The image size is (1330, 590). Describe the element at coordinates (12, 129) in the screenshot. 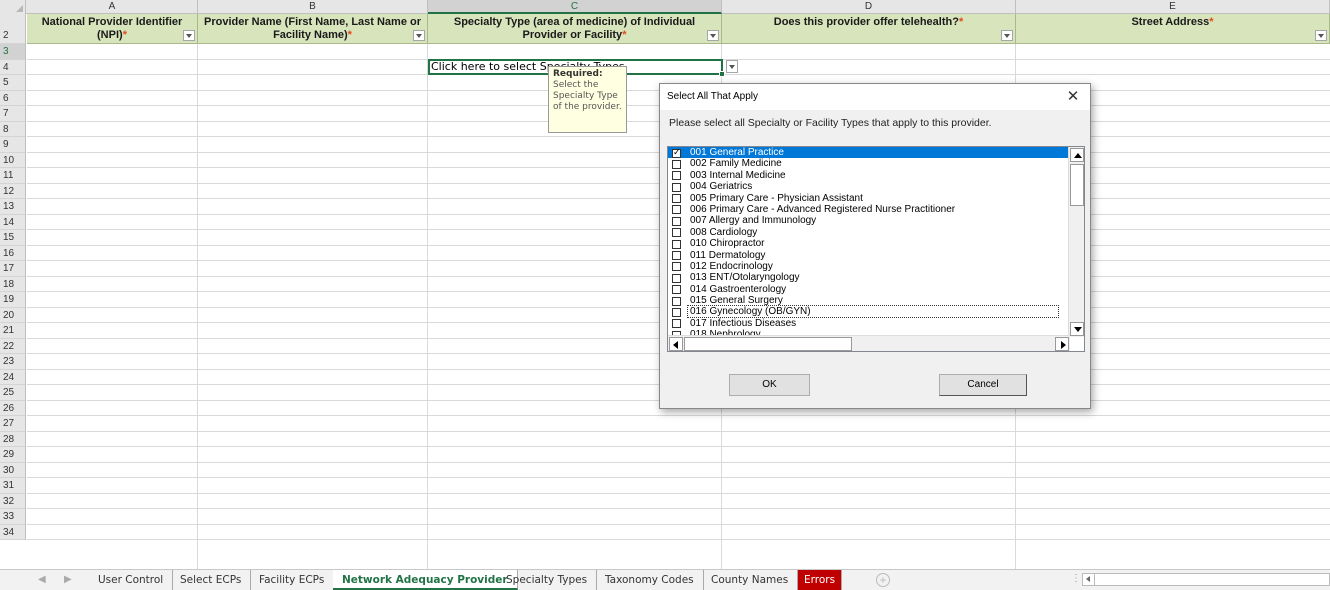

I see `row-header: 8` at that location.